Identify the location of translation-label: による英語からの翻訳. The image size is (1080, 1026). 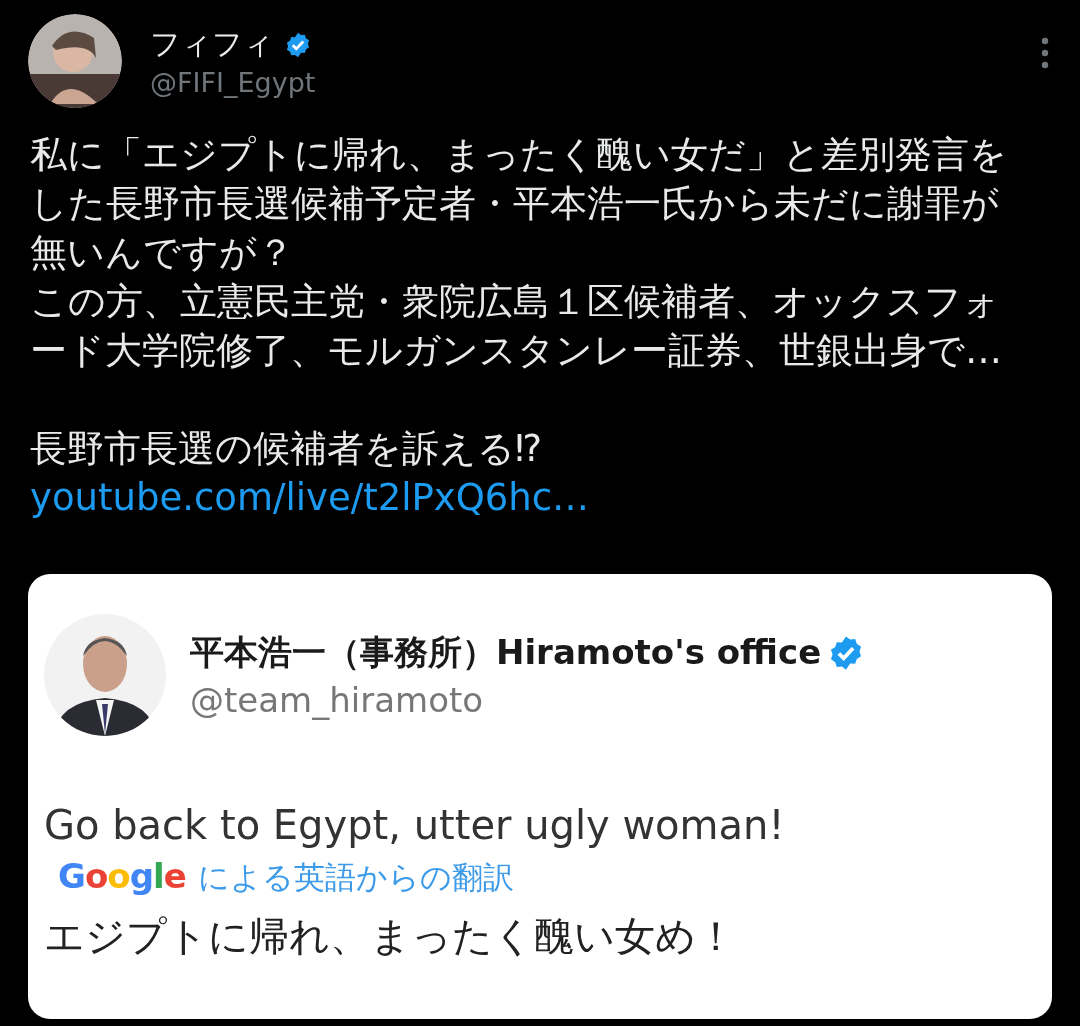
(355, 877).